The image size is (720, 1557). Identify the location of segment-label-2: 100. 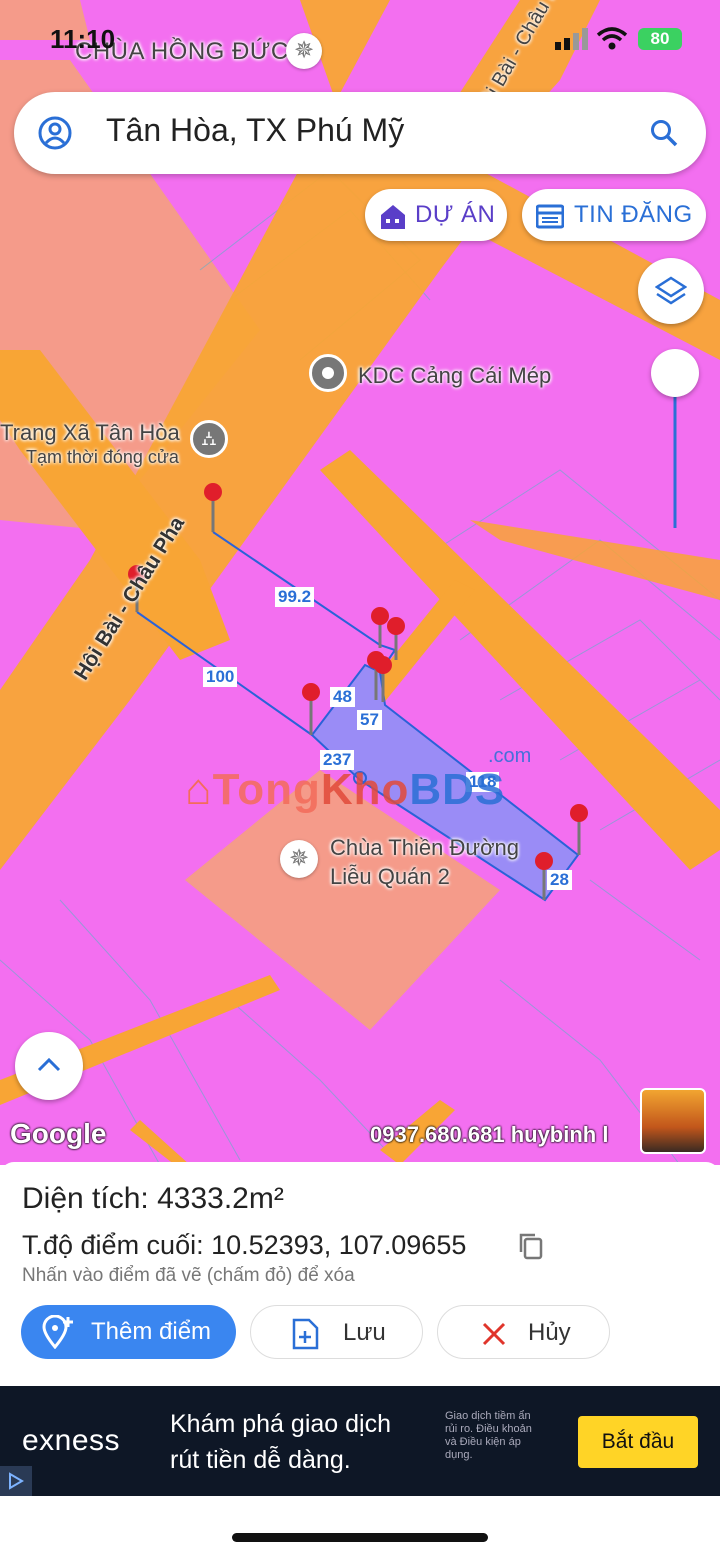
(220, 677).